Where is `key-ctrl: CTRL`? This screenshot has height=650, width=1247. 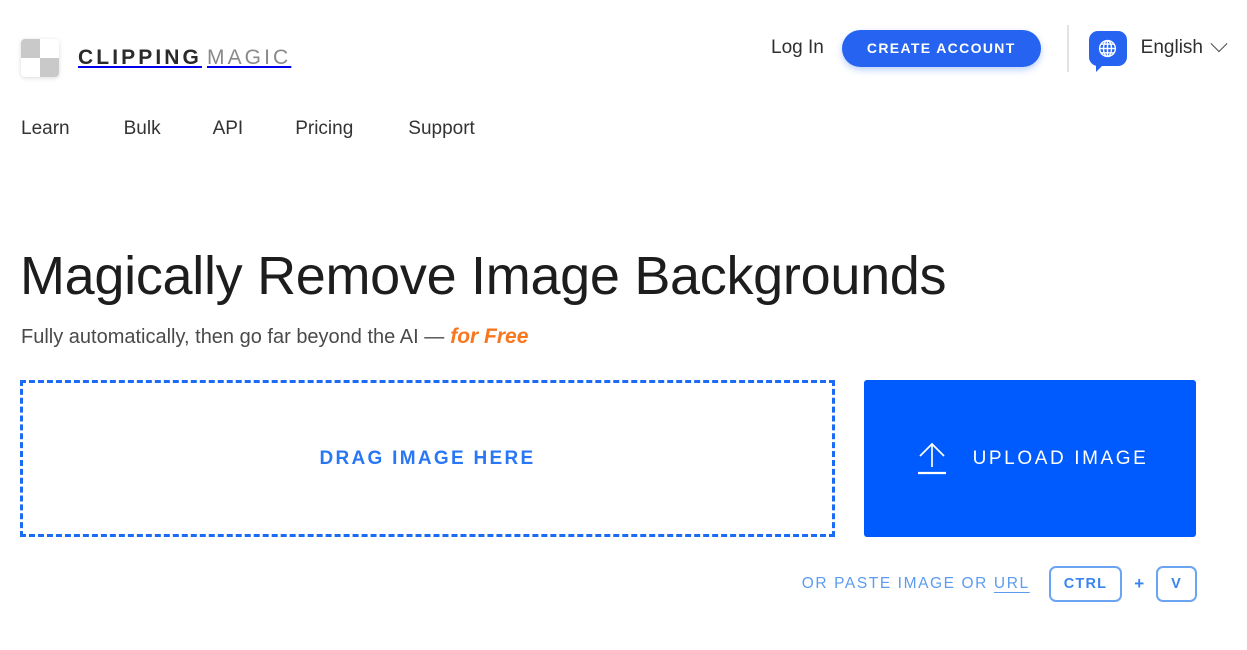
key-ctrl: CTRL is located at coordinates (1085, 584).